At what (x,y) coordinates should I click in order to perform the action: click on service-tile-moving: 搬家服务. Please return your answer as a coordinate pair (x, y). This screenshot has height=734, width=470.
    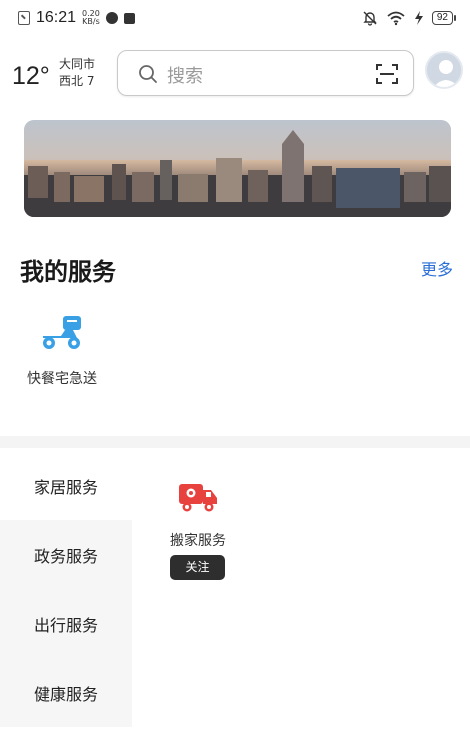
    Looking at the image, I should click on (198, 514).